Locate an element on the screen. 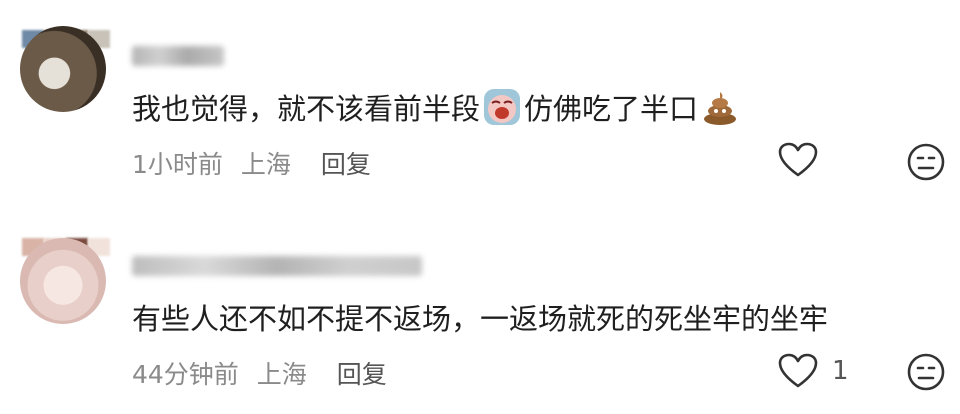 This screenshot has height=414, width=960. location: 上海 is located at coordinates (281, 374).